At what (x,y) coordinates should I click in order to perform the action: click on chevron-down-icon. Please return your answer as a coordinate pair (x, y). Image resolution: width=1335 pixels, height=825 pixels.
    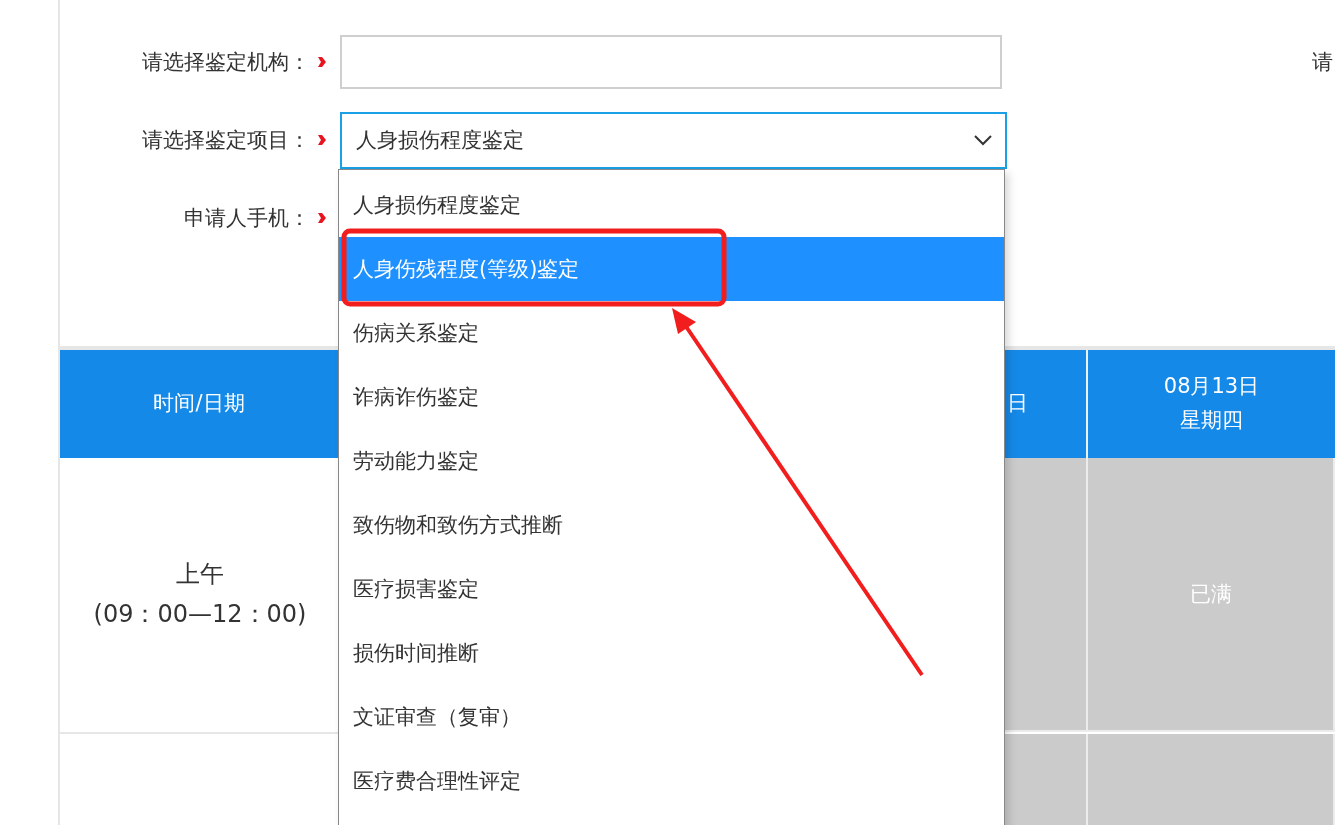
    Looking at the image, I should click on (983, 140).